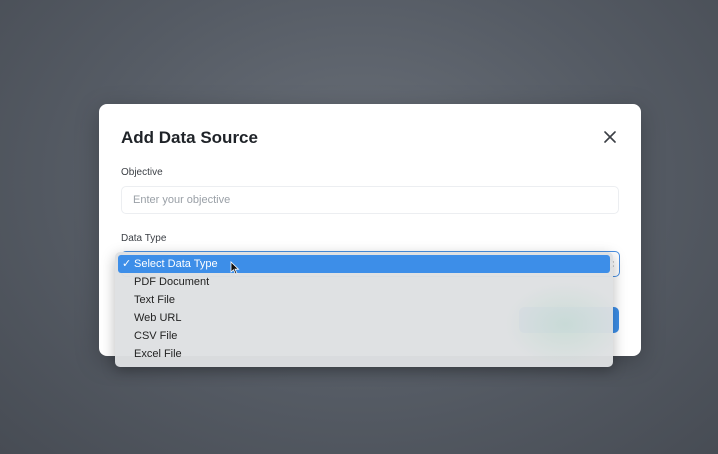 This screenshot has height=454, width=718. I want to click on objective-label: Objective, so click(142, 172).